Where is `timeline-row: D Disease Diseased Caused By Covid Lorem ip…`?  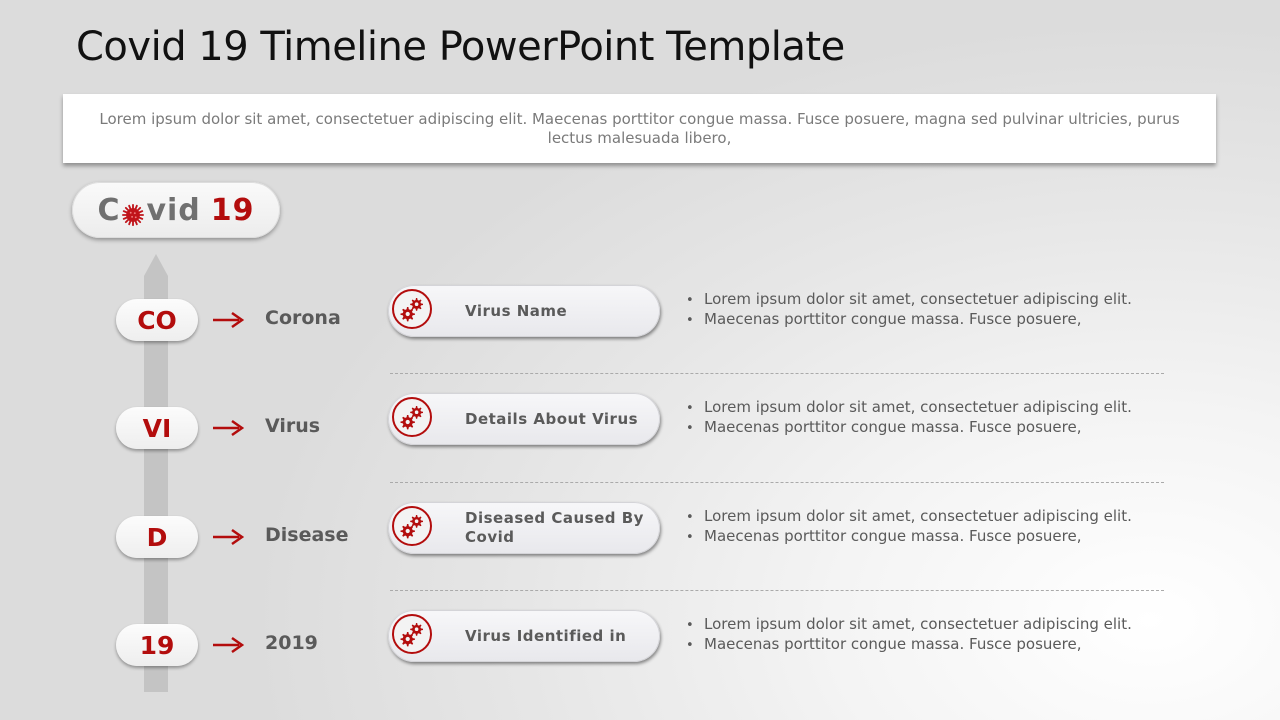
timeline-row: D Disease Diseased Caused By Covid Lorem ip… is located at coordinates (640, 539).